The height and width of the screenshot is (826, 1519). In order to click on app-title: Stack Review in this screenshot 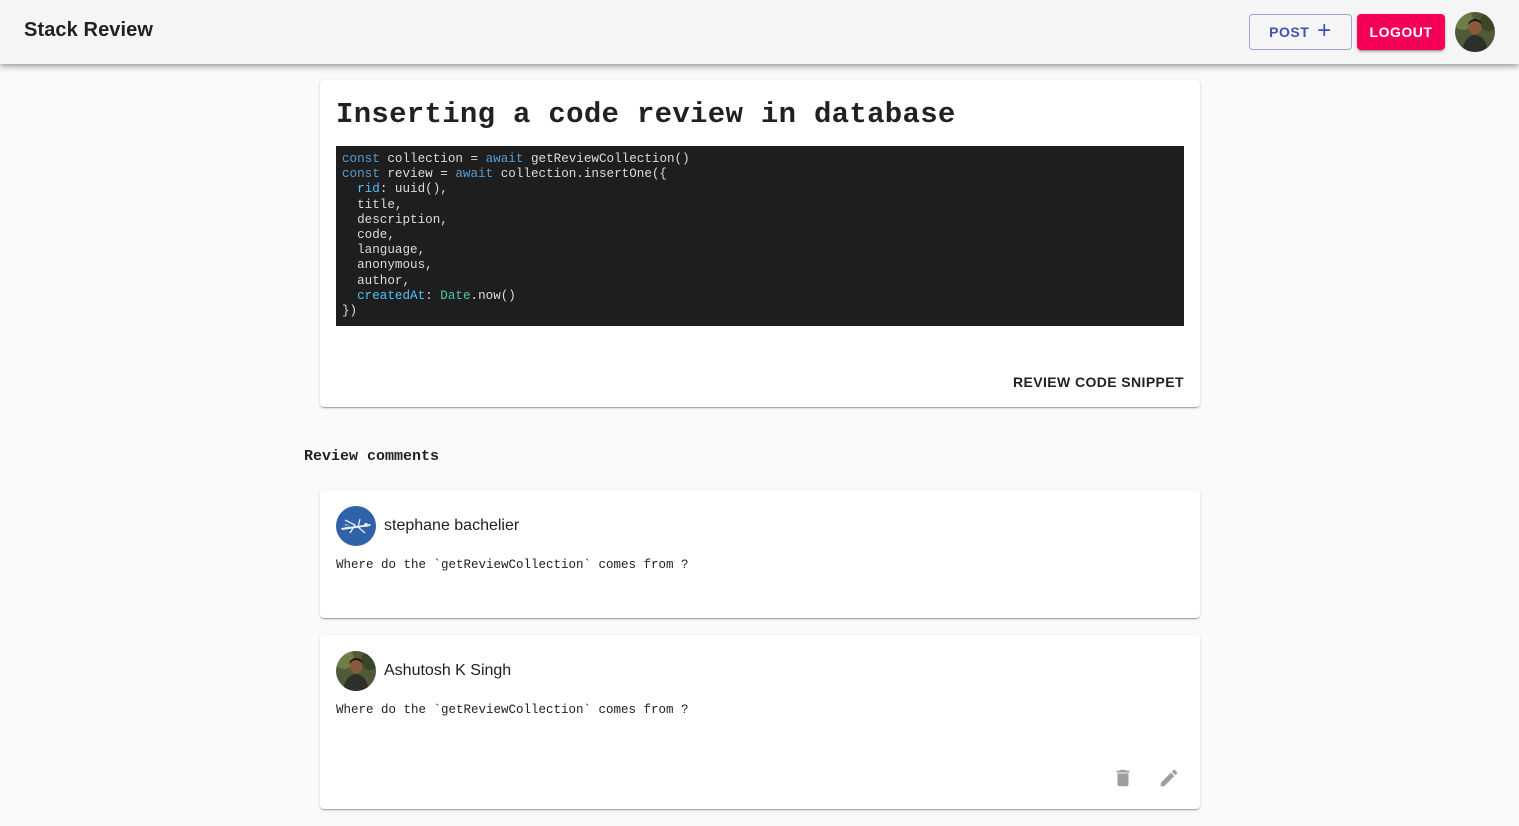, I will do `click(88, 30)`.